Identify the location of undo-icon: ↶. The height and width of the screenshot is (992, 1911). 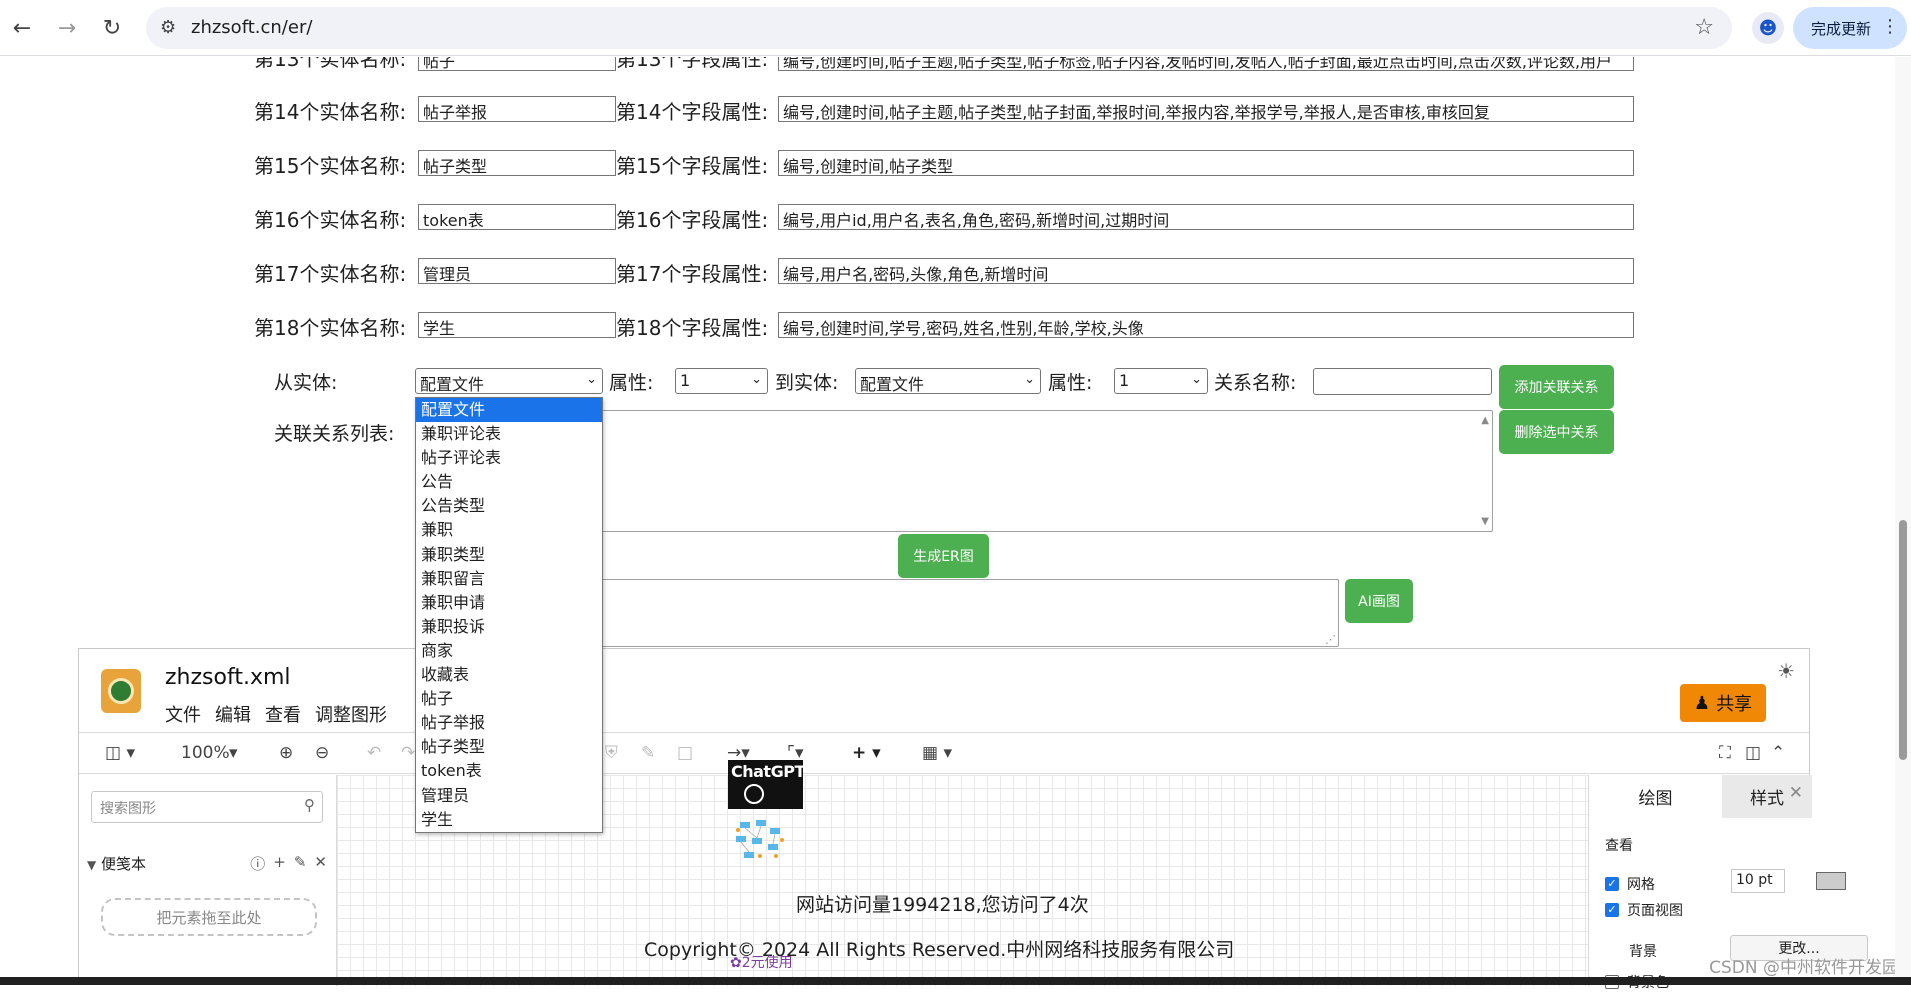
(374, 753).